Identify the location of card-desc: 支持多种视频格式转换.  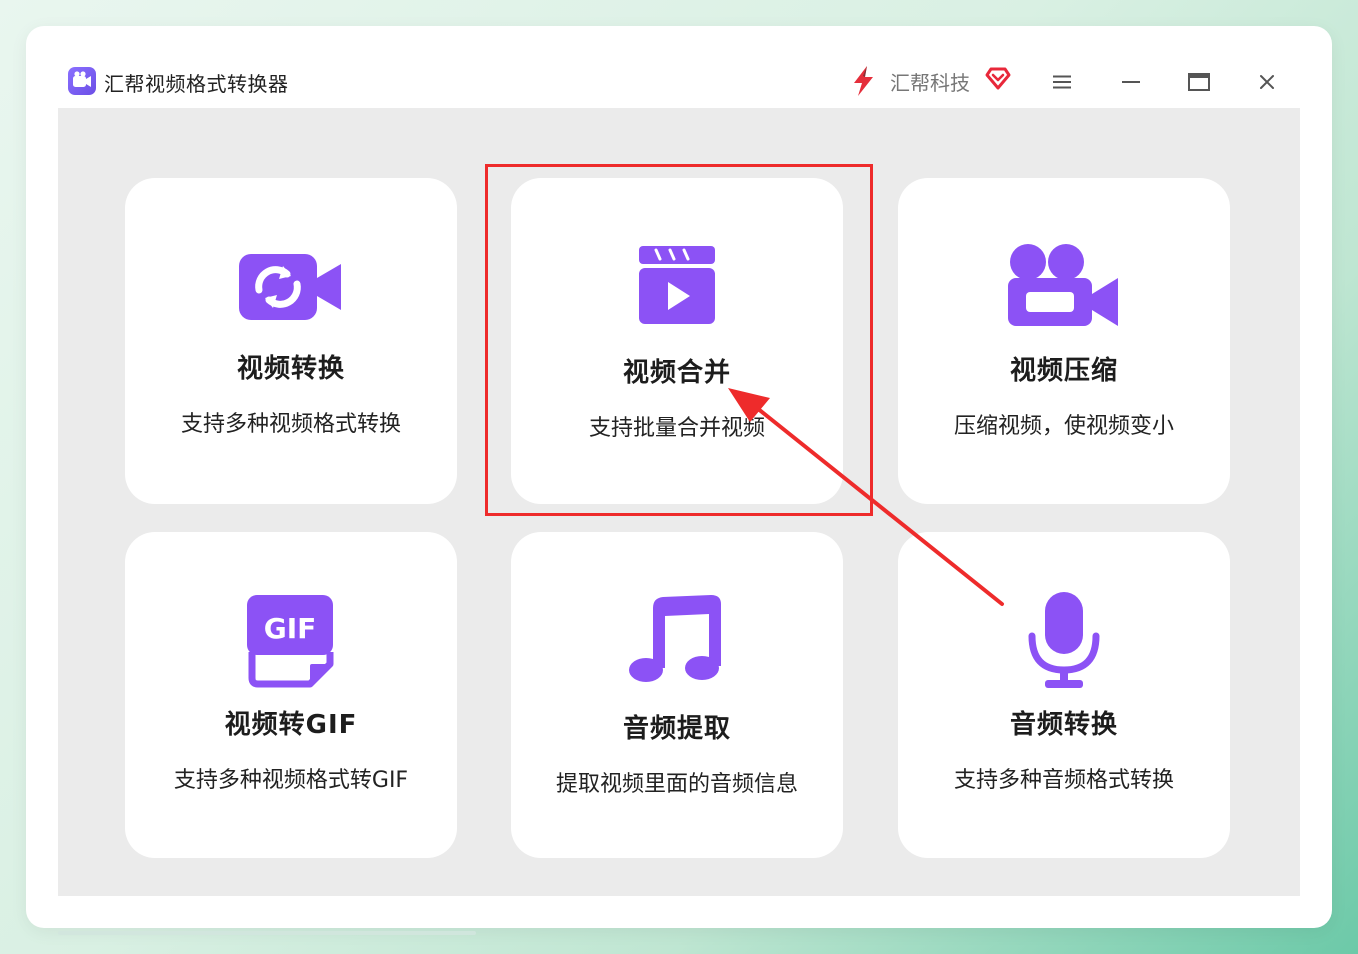
(290, 424).